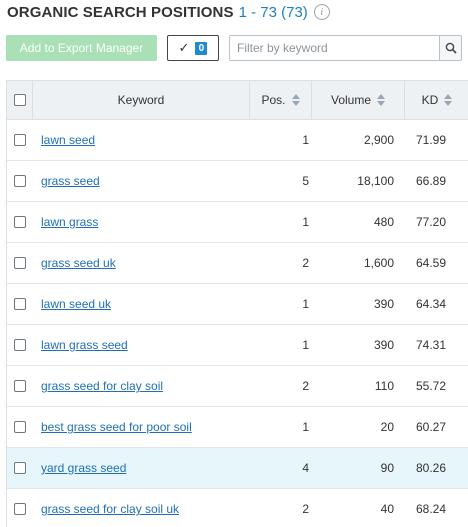  I want to click on keyword-link: lawn grass seed, so click(84, 345).